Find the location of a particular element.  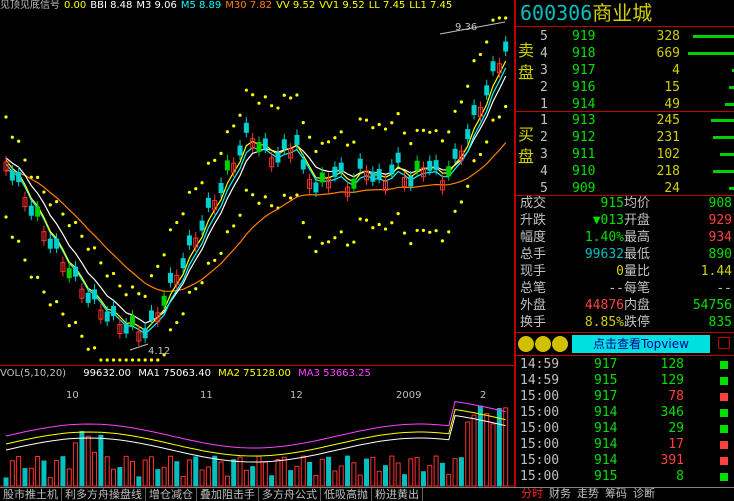

stat-row: 总笔 -- 每笔 -- is located at coordinates (625, 289).